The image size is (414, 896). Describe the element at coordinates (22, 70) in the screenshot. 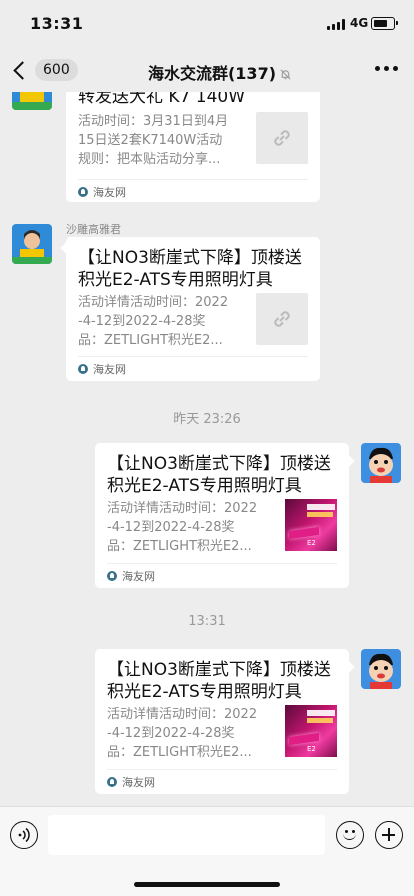

I see `chevron-left-icon` at that location.